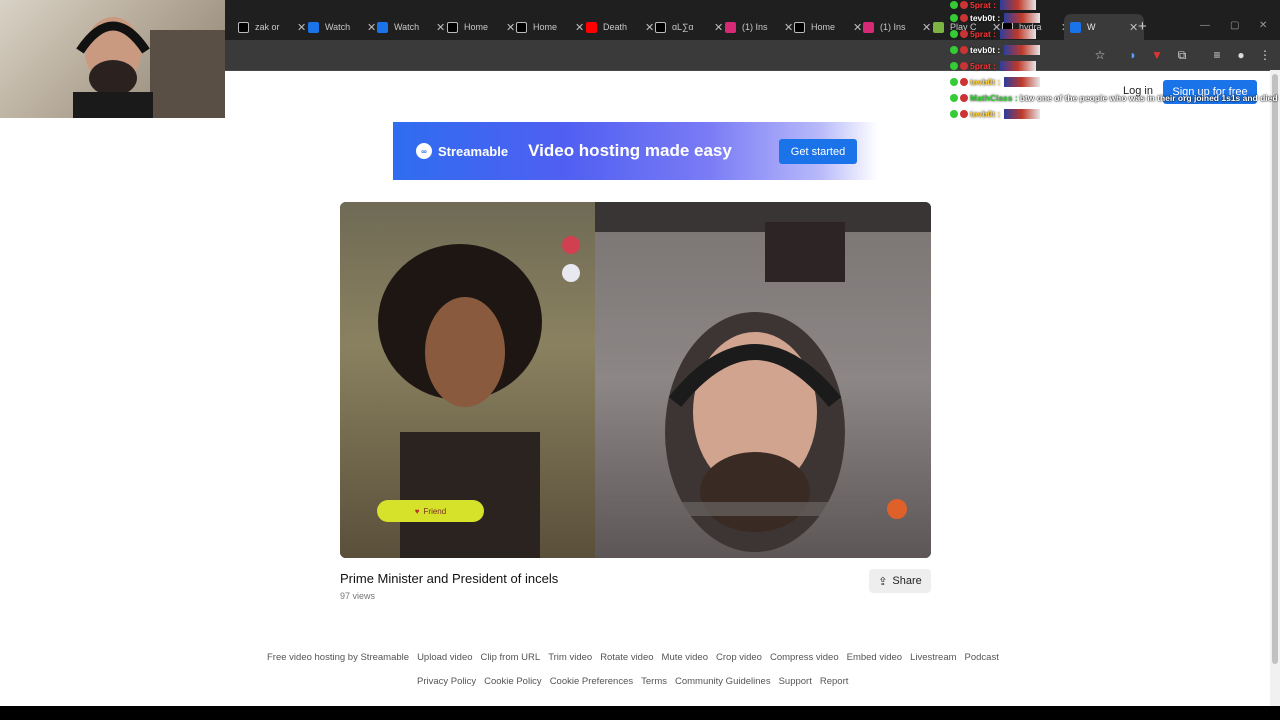 Image resolution: width=1280 pixels, height=720 pixels. I want to click on browser-tab: ɑL∑ɑ ✕, so click(689, 27).